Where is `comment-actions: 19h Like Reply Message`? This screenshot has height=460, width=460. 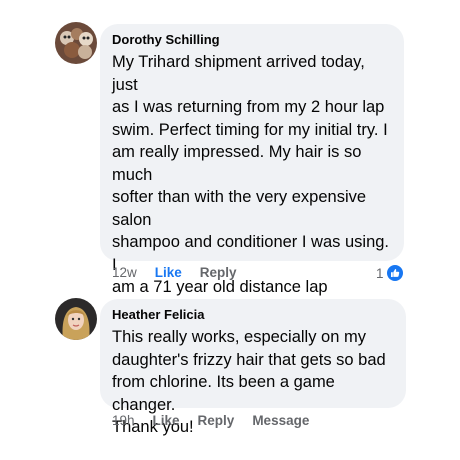
comment-actions: 19h Like Reply Message is located at coordinates (219, 420).